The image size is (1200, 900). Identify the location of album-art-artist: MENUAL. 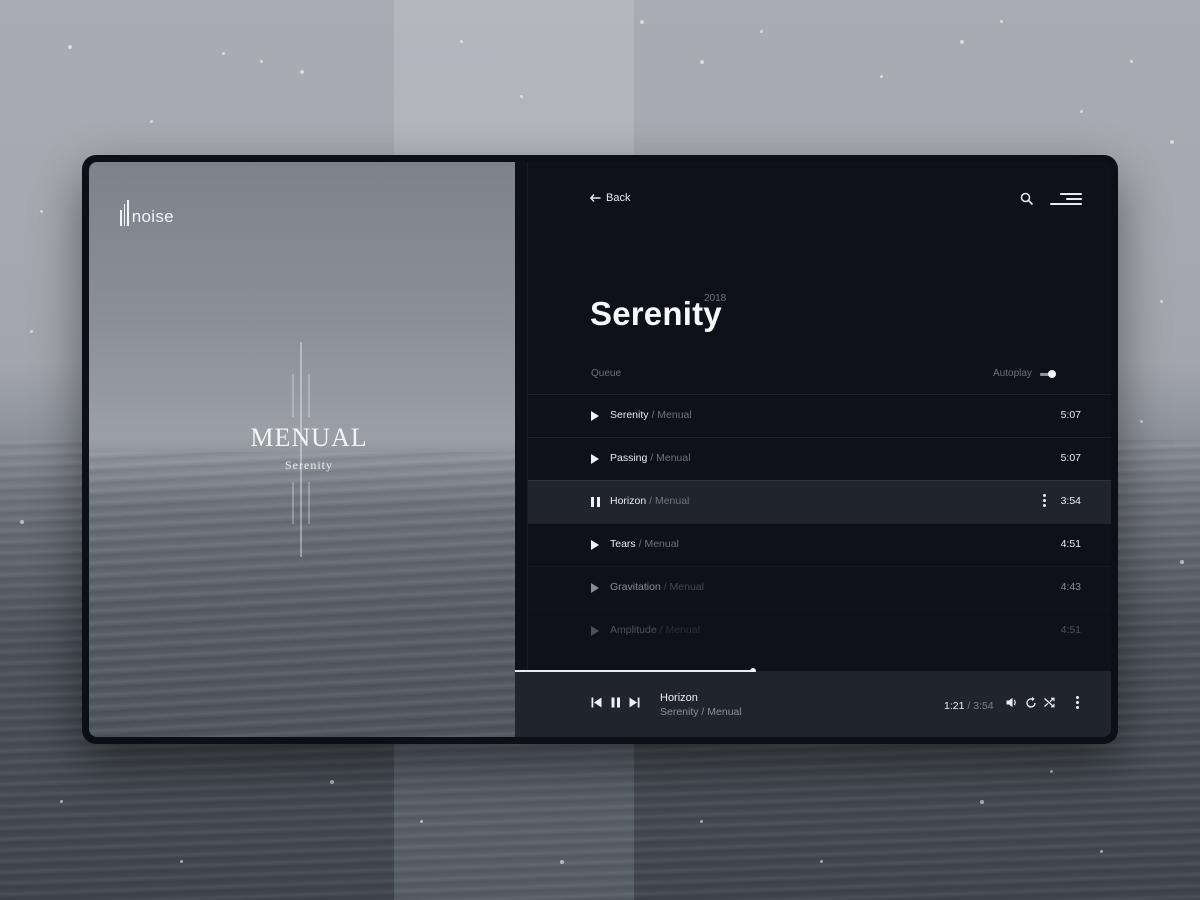
(309, 437).